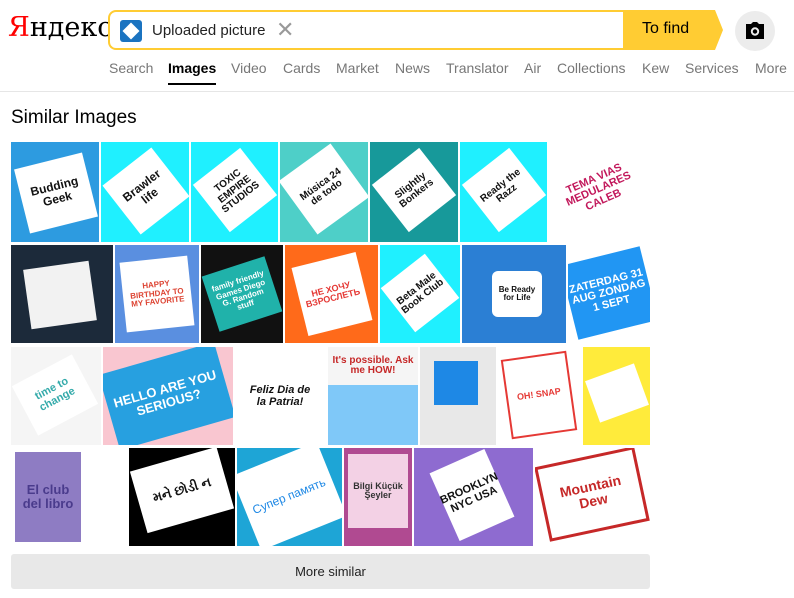  I want to click on image-result: BROOKLYN NYC USA, so click(473, 497).